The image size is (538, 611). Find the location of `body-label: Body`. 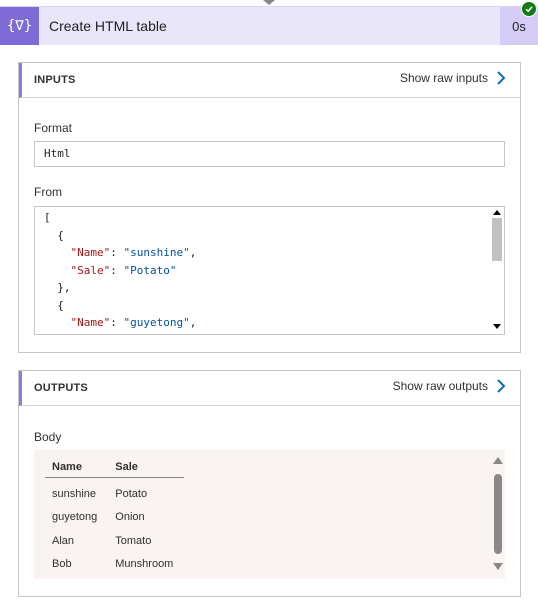

body-label: Body is located at coordinates (48, 437).